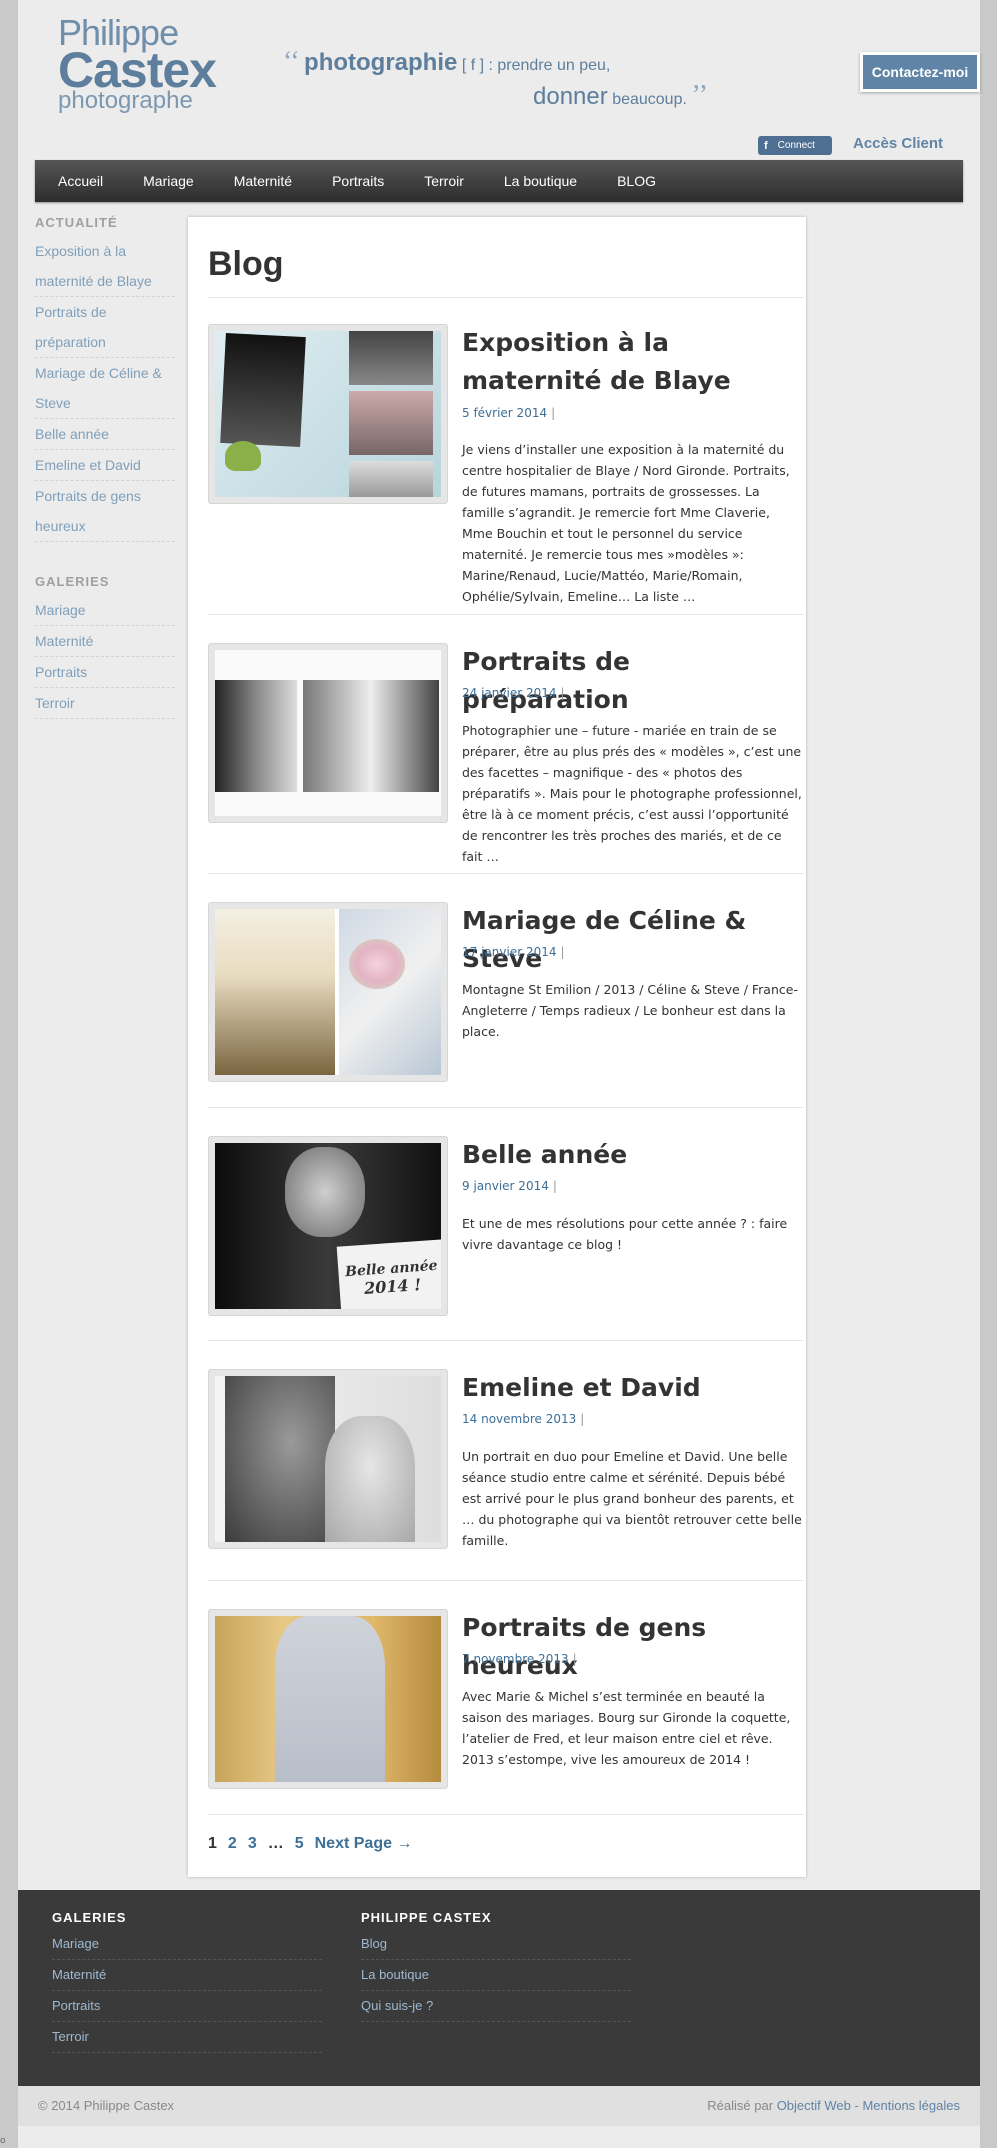  Describe the element at coordinates (636, 181) in the screenshot. I see `nav-blog: BLOG` at that location.